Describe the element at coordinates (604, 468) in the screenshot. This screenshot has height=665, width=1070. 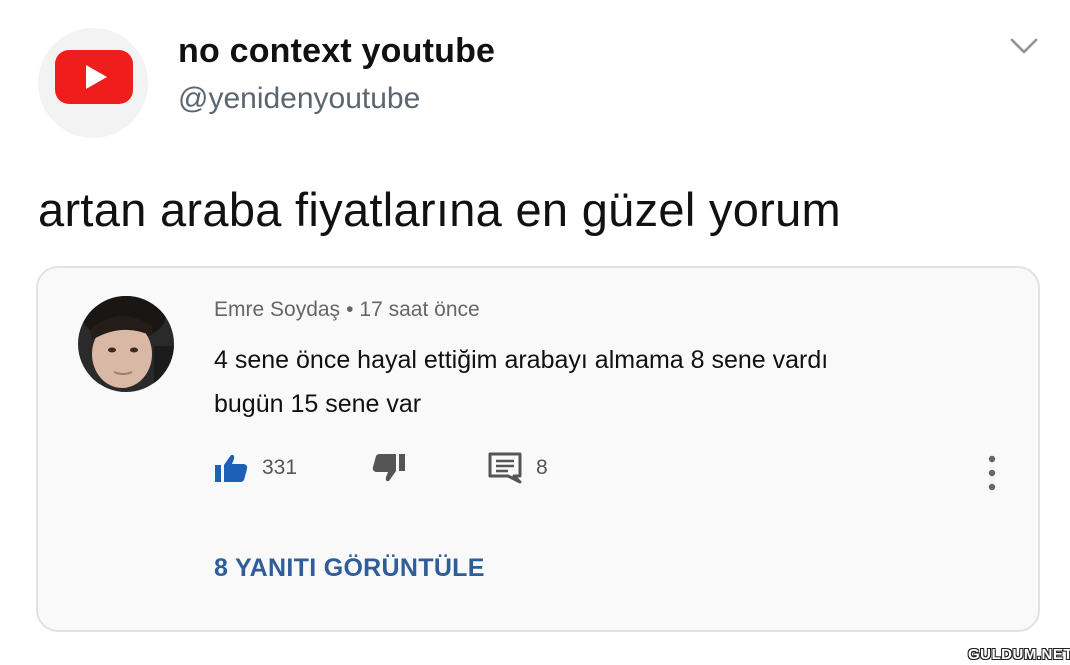
I see `comment-actions: 331 8` at that location.